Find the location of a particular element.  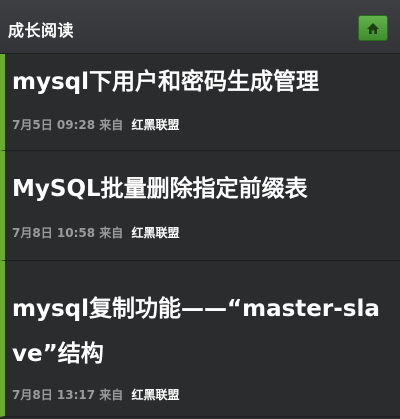

page-title: 成长阅读 is located at coordinates (41, 30).